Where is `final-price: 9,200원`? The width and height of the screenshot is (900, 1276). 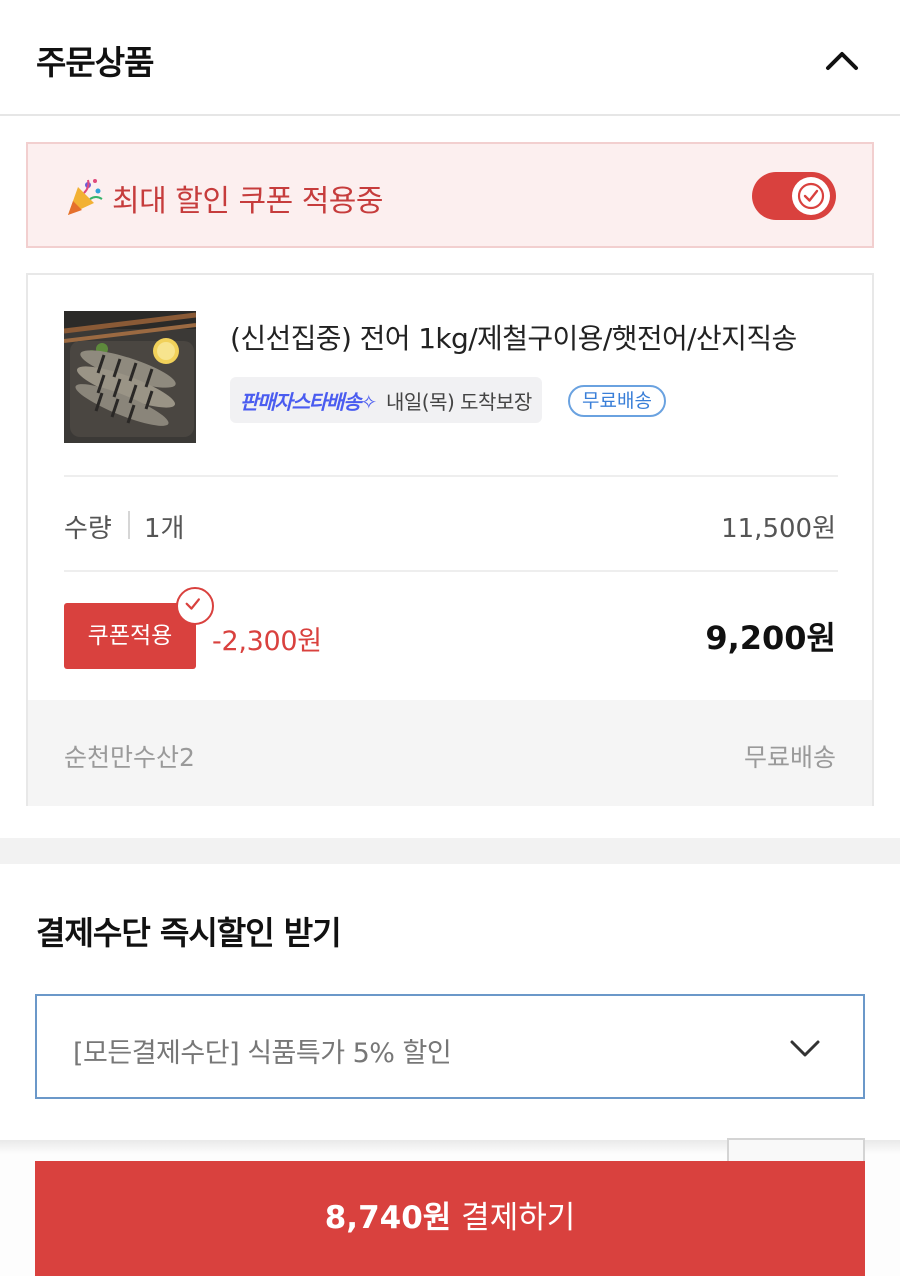
final-price: 9,200원 is located at coordinates (770, 638).